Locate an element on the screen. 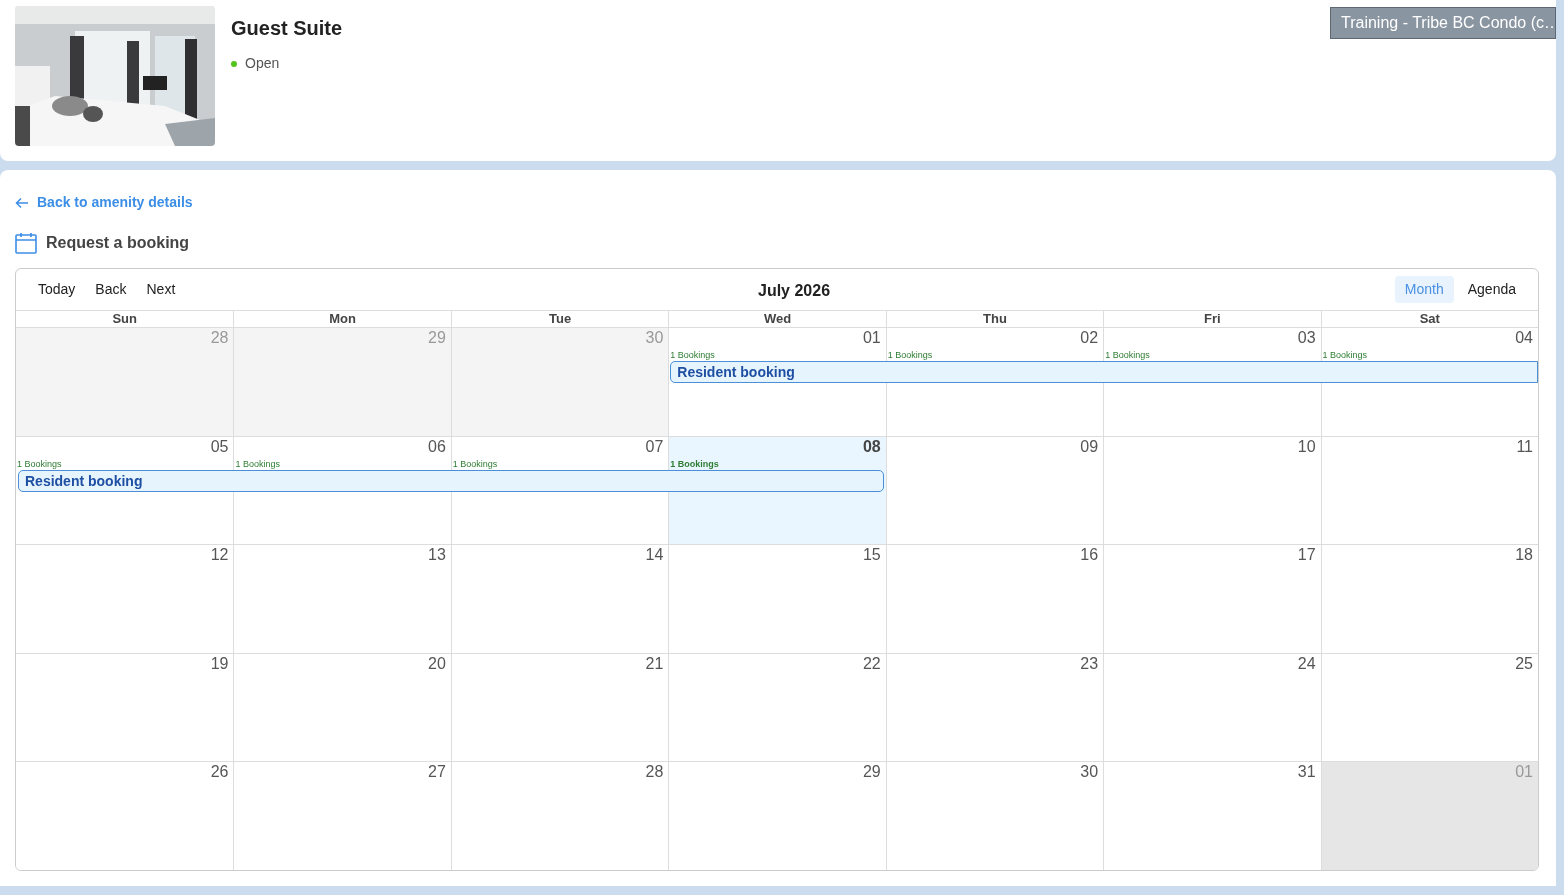 This screenshot has width=1564, height=895. calendar-icon is located at coordinates (26, 243).